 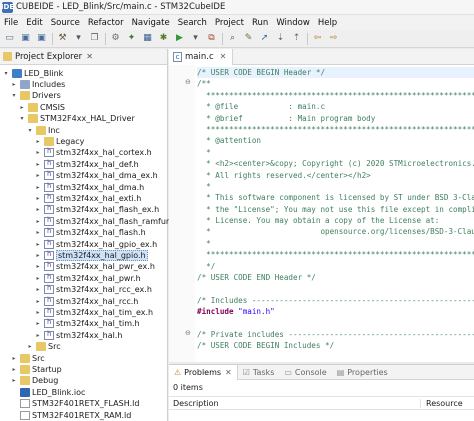 I want to click on menu-refactor: Refactor, so click(x=106, y=23).